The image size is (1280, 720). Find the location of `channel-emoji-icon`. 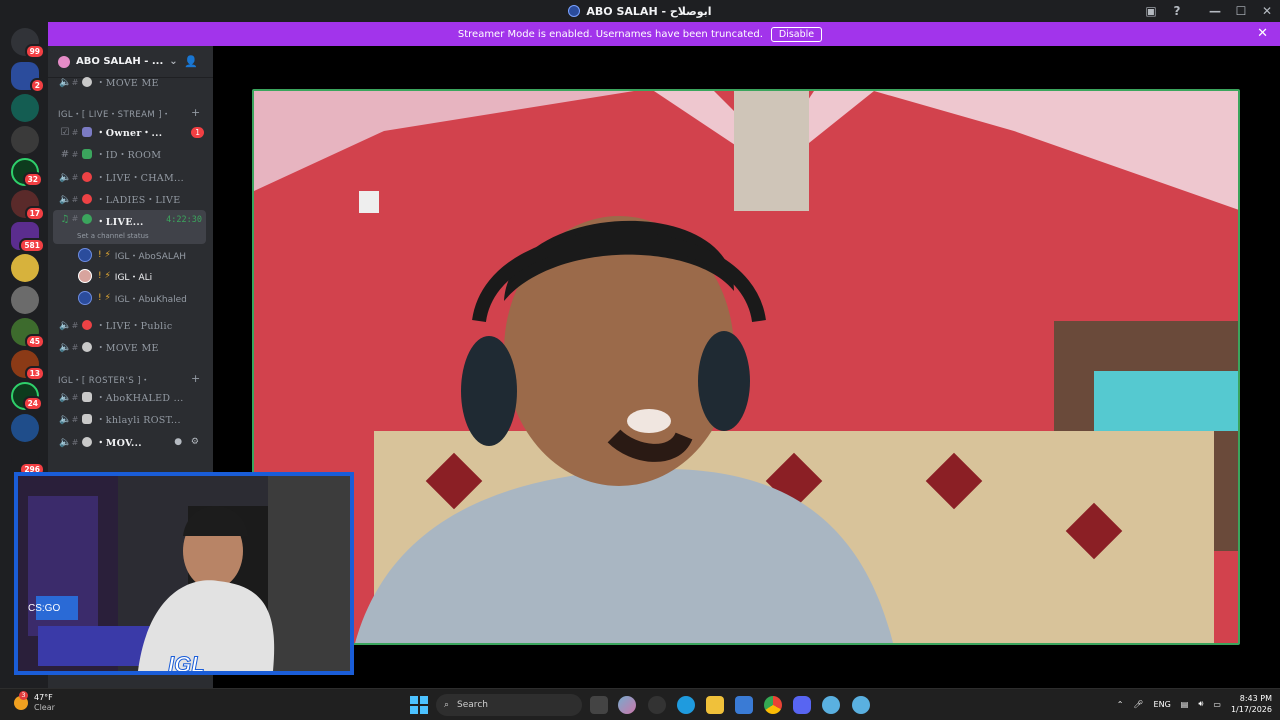

channel-emoji-icon is located at coordinates (87, 132).